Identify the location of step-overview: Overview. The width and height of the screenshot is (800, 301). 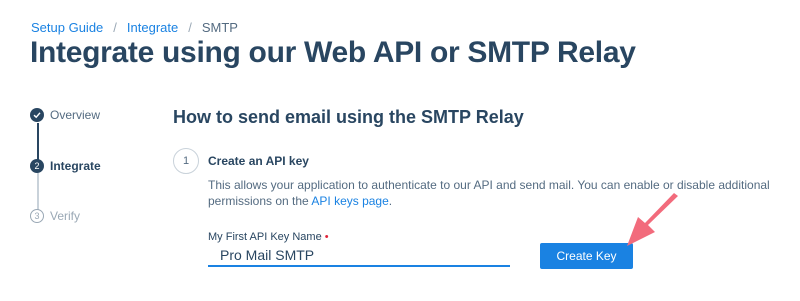
(65, 115).